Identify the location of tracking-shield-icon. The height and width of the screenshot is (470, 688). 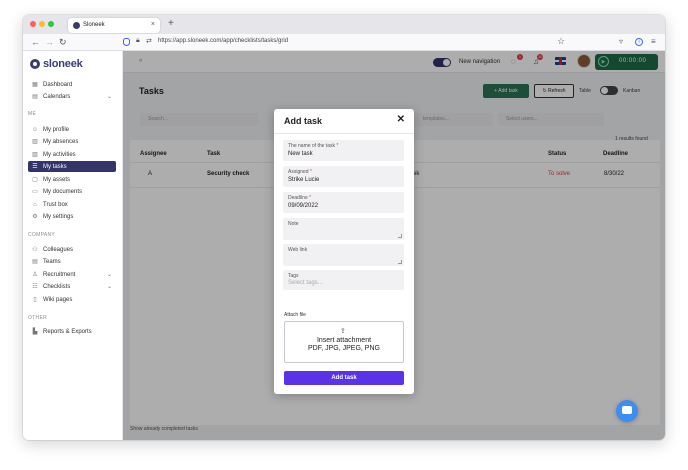
(126, 42).